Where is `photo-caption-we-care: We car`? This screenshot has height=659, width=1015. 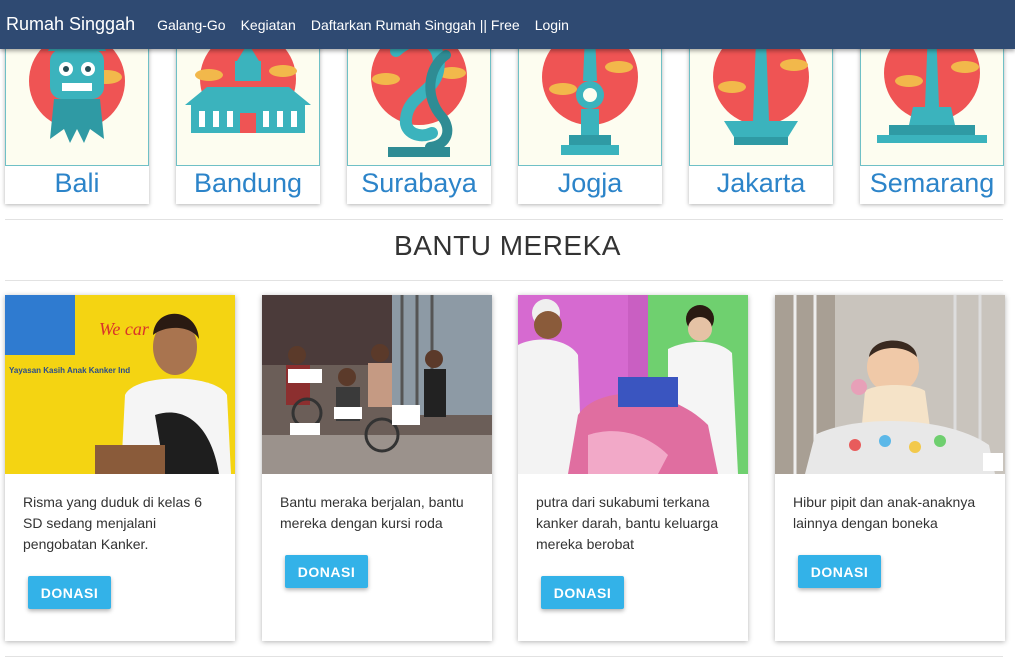 photo-caption-we-care: We car is located at coordinates (124, 329).